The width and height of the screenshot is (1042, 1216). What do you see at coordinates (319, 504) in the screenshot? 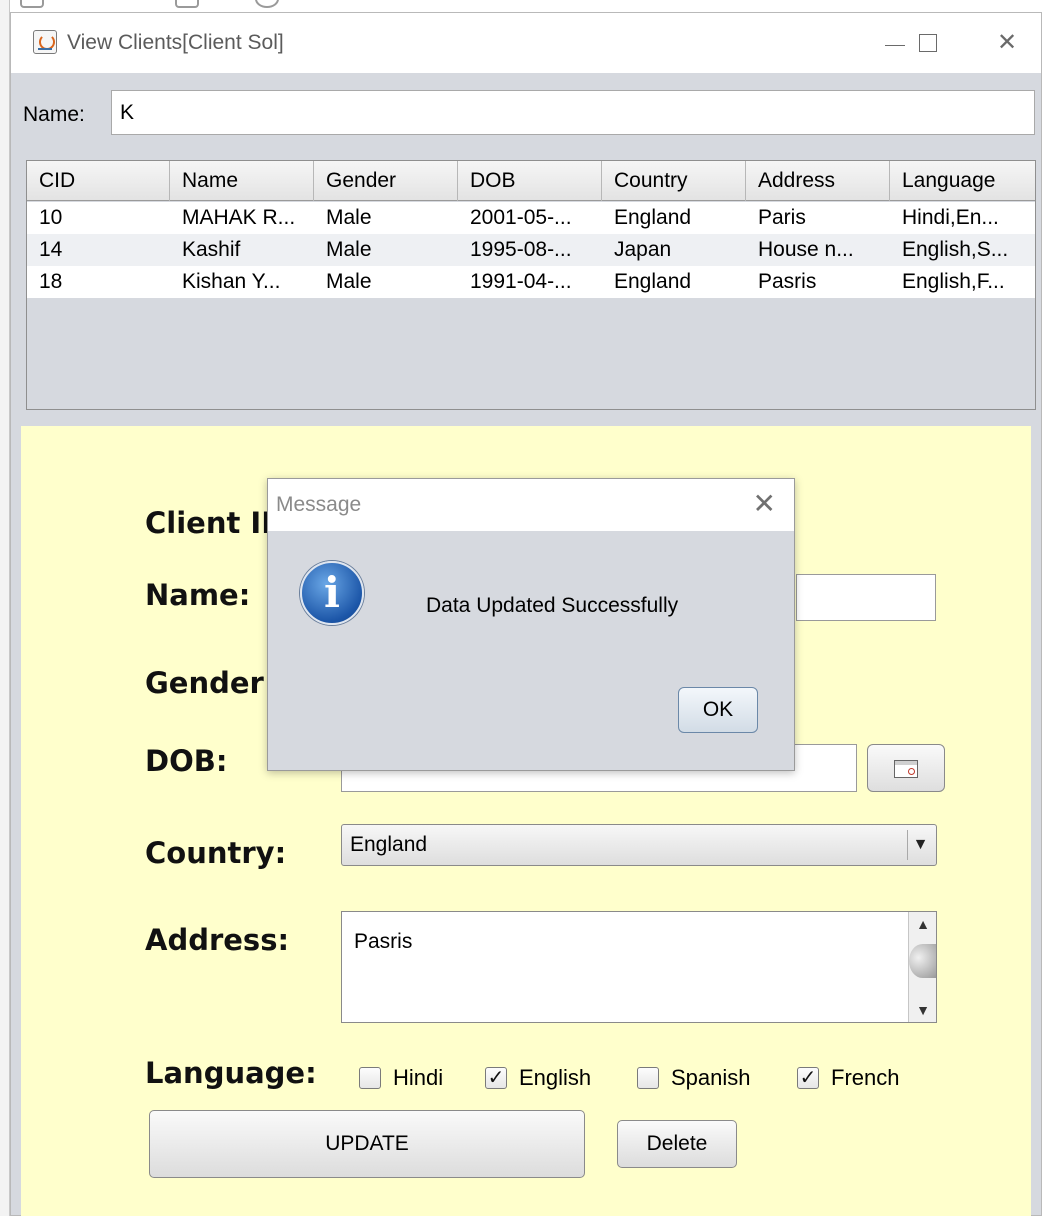
I see `dialog-title: Message` at bounding box center [319, 504].